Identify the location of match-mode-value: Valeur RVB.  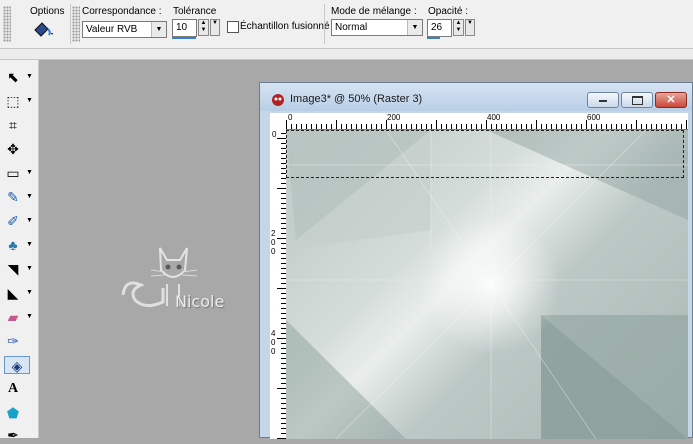
(112, 29).